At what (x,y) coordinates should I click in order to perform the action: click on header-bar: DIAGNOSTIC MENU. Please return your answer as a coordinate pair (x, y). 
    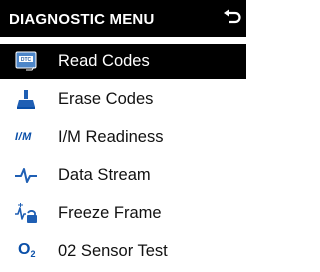
    Looking at the image, I should click on (123, 18).